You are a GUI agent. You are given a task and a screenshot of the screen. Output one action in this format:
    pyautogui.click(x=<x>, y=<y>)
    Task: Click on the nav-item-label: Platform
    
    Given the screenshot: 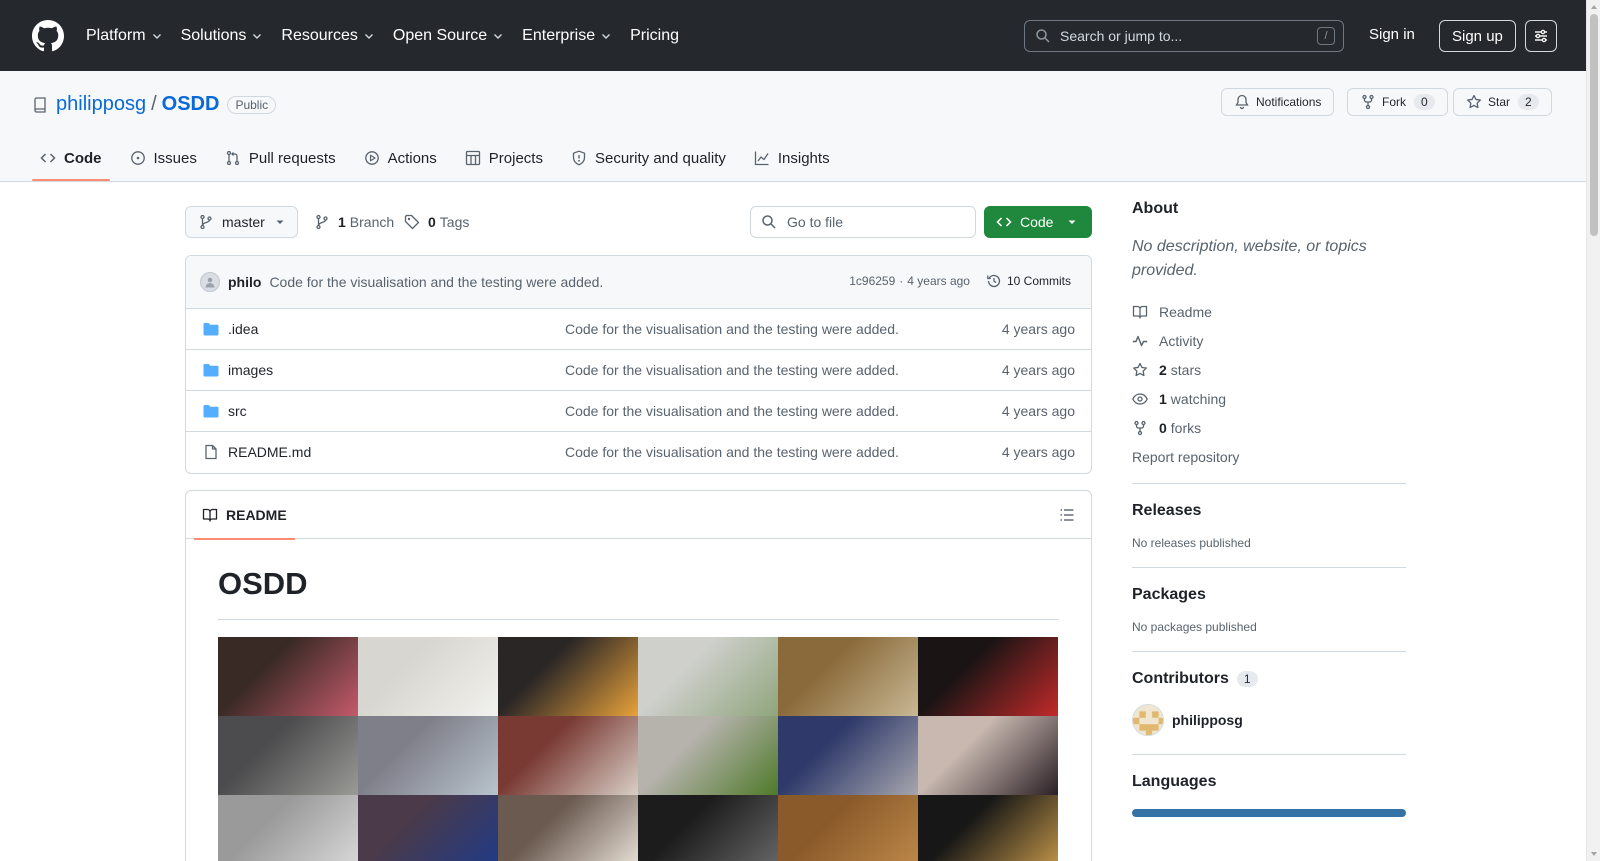 What is the action you would take?
    pyautogui.click(x=116, y=35)
    